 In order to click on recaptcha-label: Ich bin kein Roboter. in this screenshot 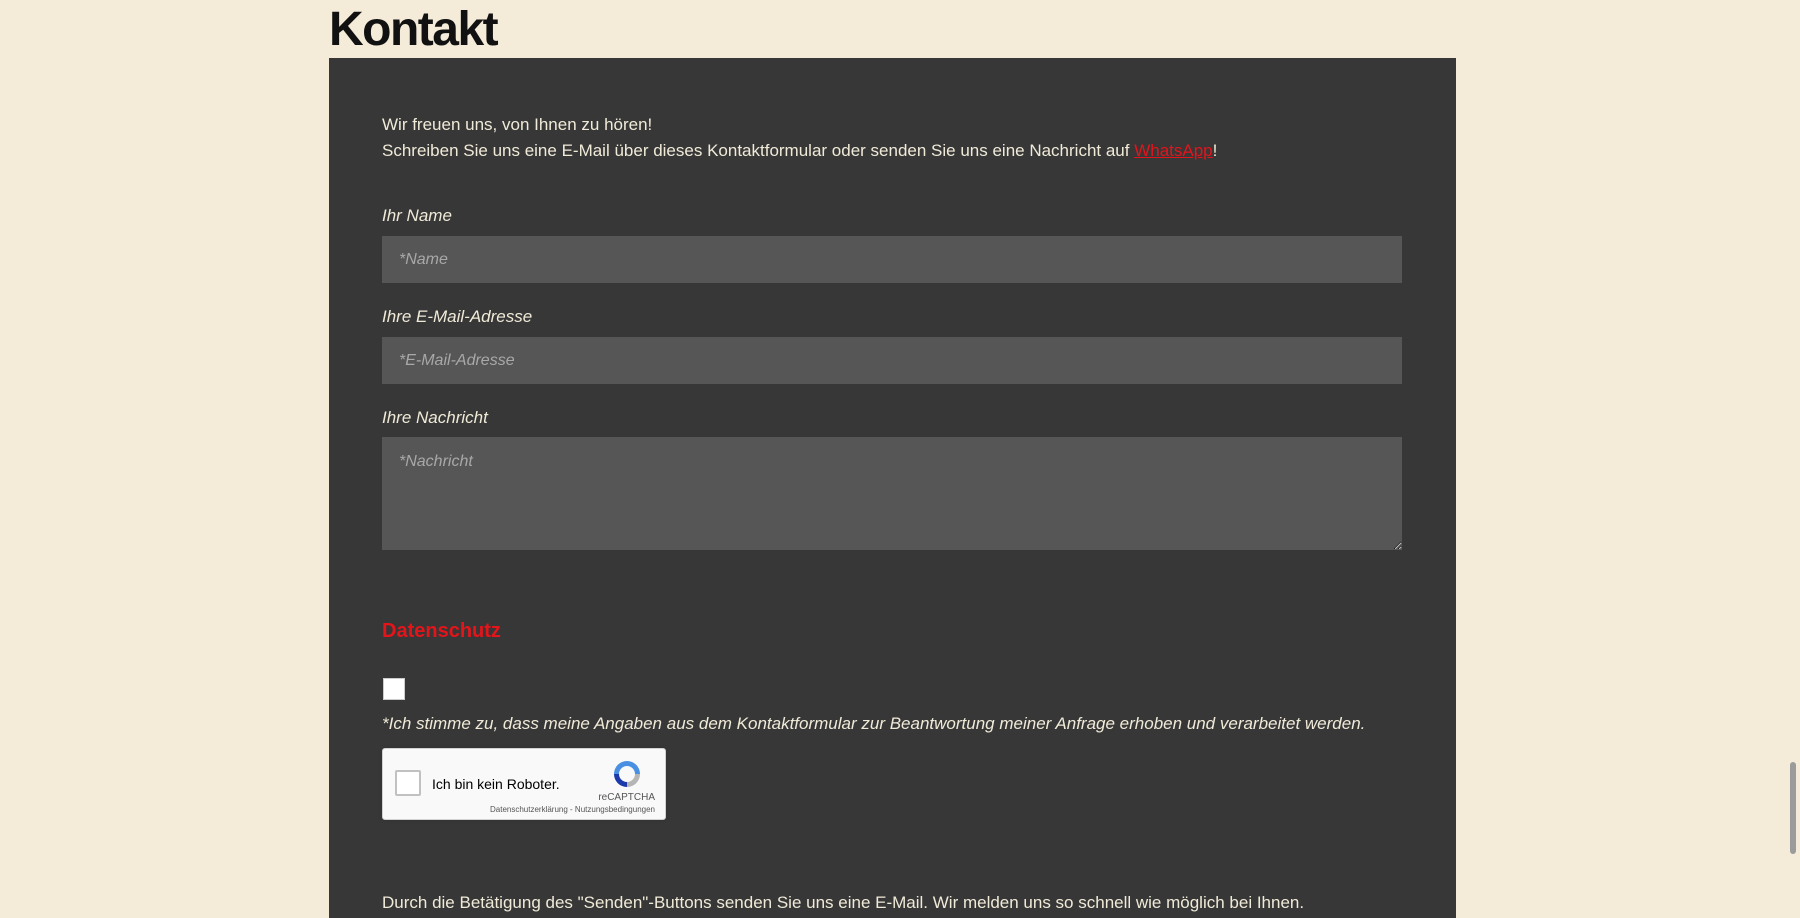, I will do `click(496, 784)`.